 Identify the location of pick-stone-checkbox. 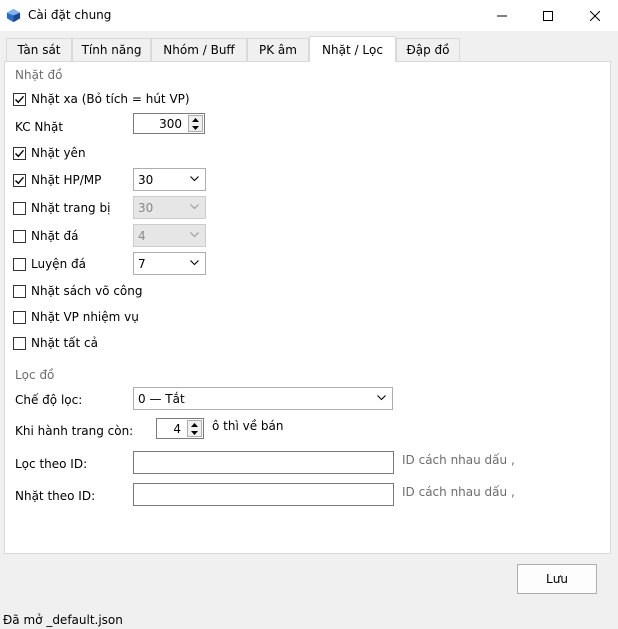
(19, 236).